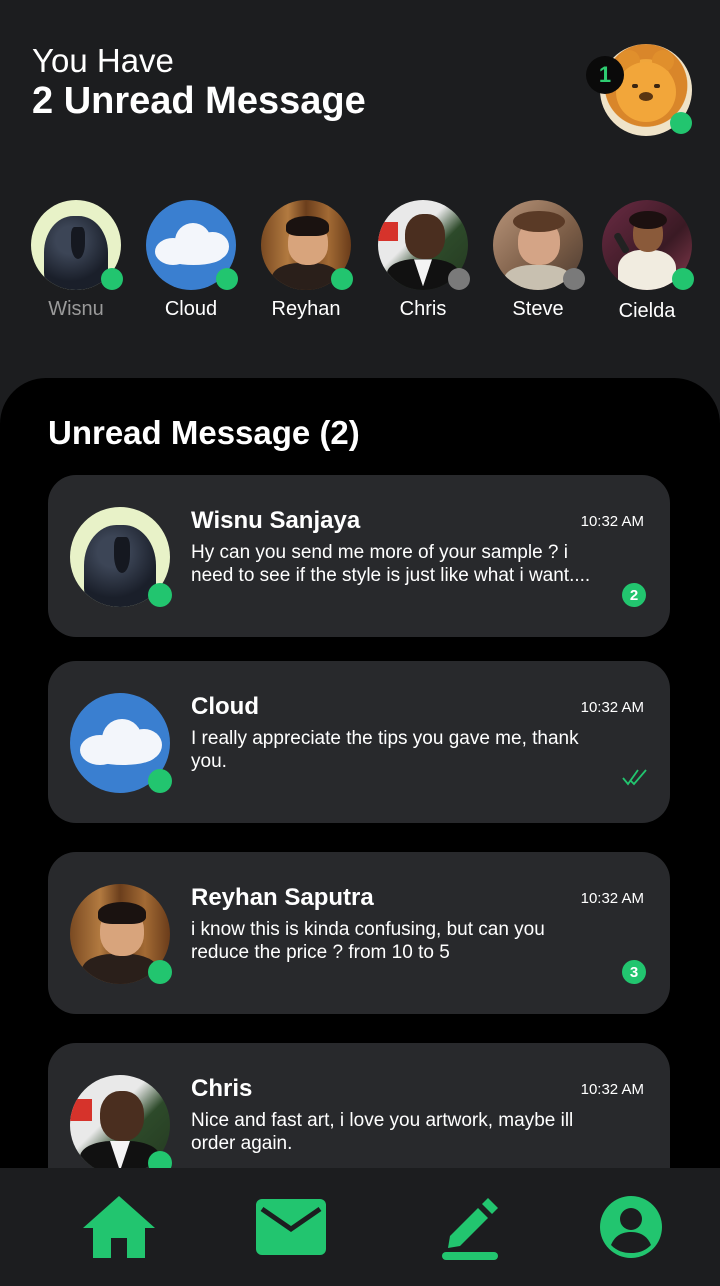 Image resolution: width=720 pixels, height=1286 pixels. I want to click on story-cielda: Cielda, so click(647, 261).